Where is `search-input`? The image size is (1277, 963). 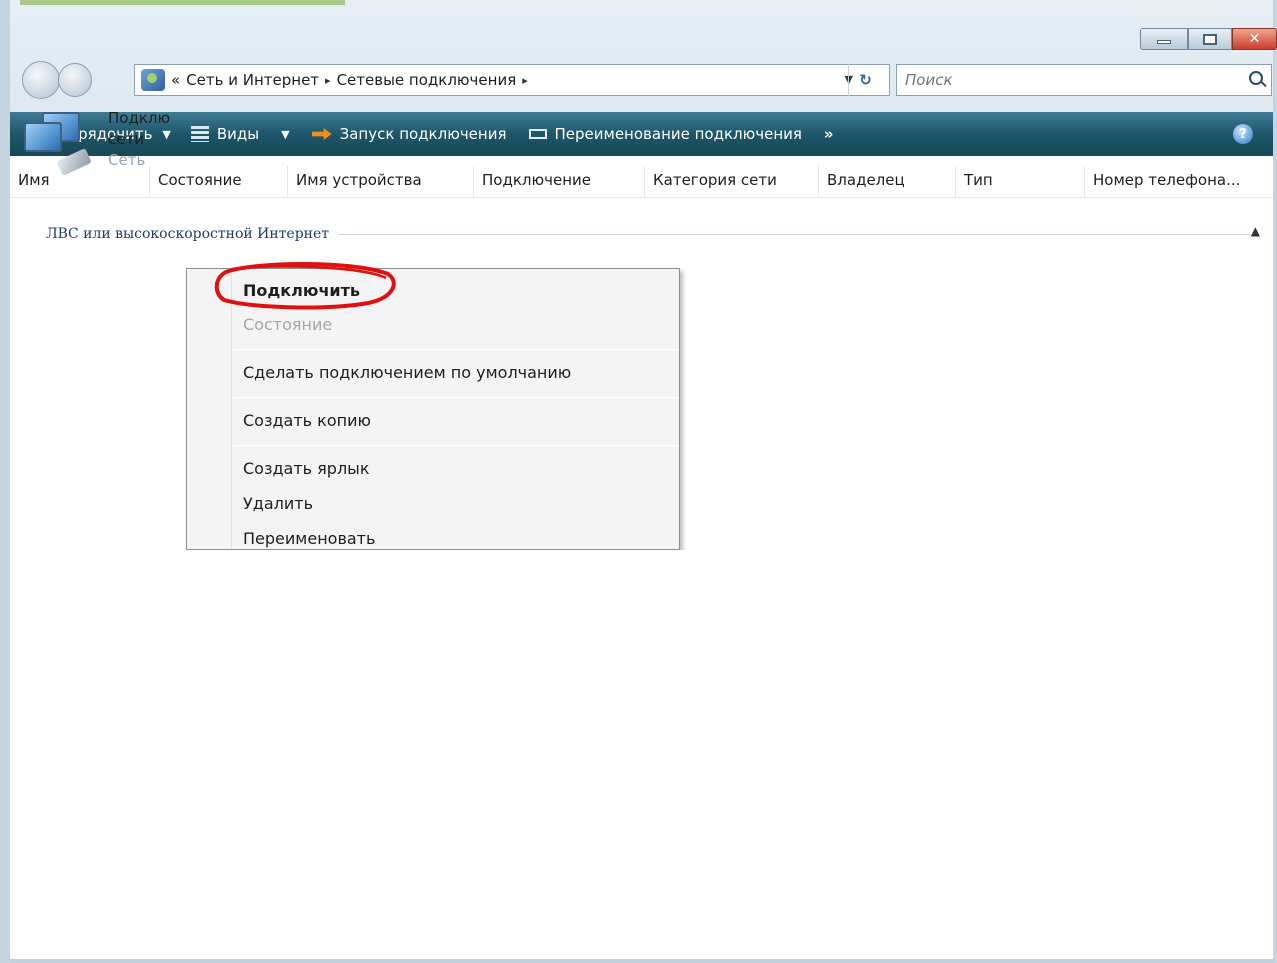
search-input is located at coordinates (1065, 80).